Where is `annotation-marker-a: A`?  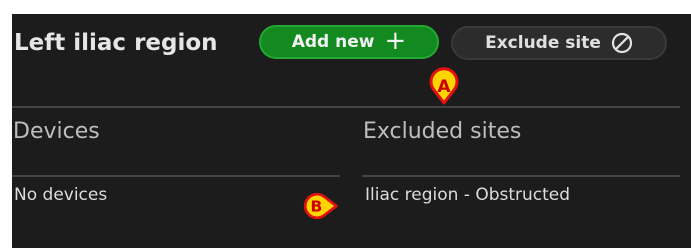 annotation-marker-a: A is located at coordinates (444, 86).